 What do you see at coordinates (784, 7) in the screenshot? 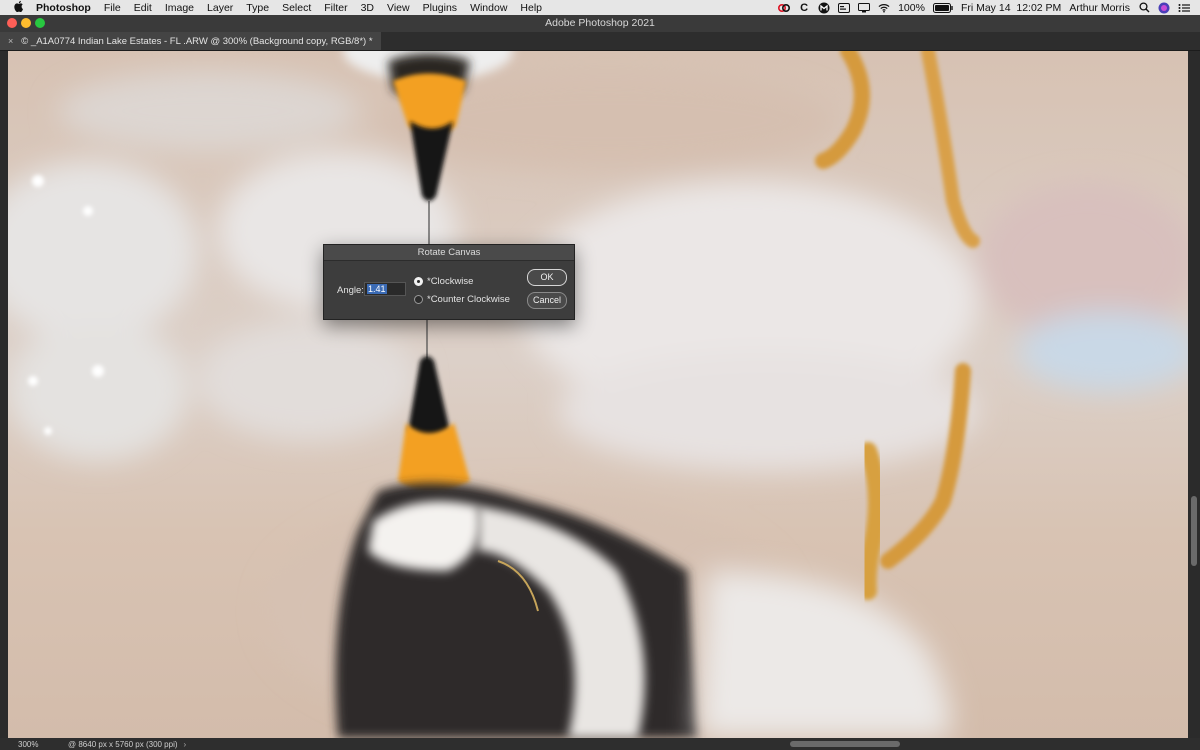
I see `creative-cloud-icon` at bounding box center [784, 7].